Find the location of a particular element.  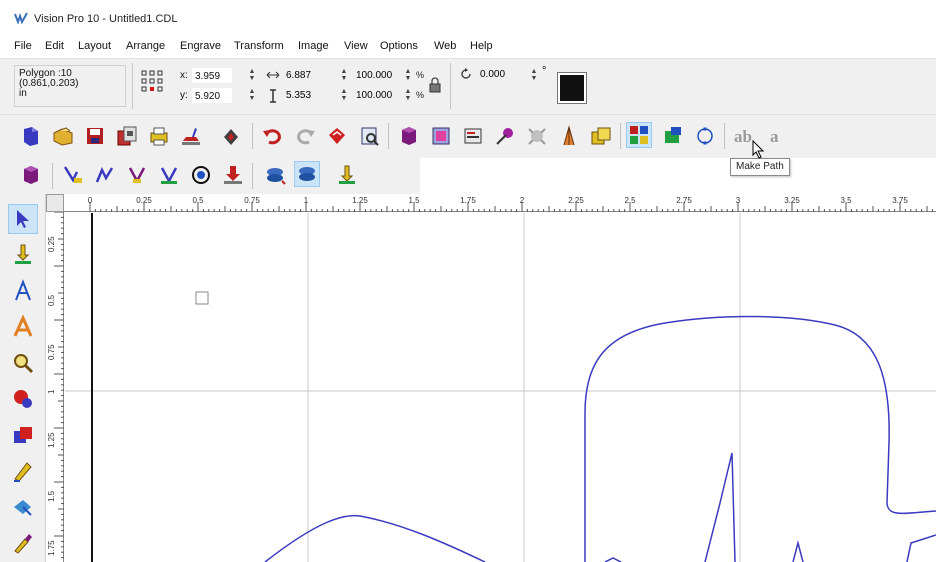

engrave-send-icon is located at coordinates (191, 136).